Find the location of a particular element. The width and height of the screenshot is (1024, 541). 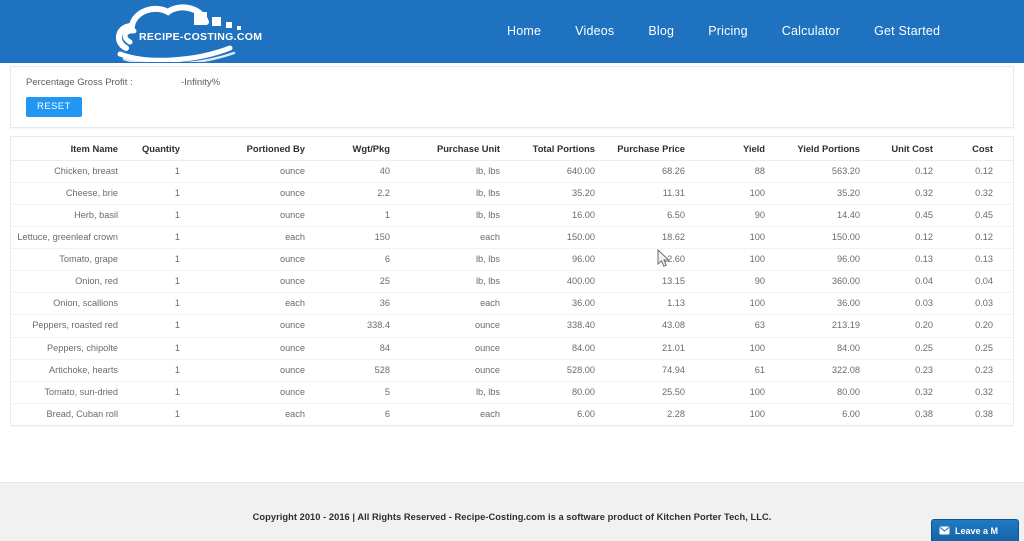

nav-link-calculator: Calculator is located at coordinates (811, 31).